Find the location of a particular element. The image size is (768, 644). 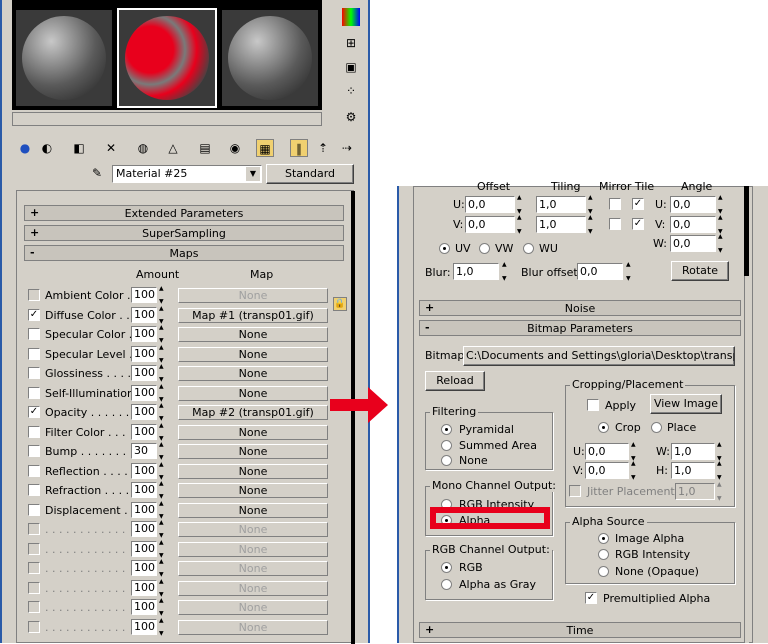

options-icon: ⚙ is located at coordinates (351, 117).